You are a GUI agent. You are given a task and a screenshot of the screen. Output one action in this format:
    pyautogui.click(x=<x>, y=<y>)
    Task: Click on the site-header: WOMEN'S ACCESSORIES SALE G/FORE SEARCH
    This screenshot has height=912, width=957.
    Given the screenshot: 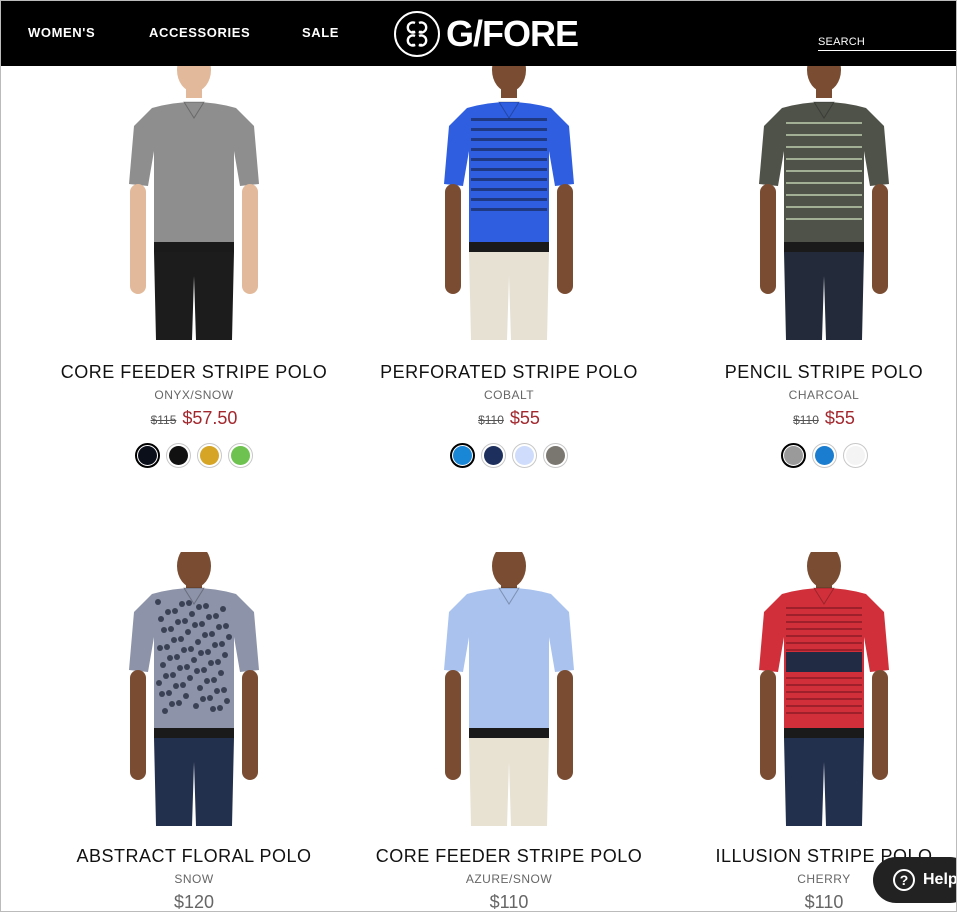 What is the action you would take?
    pyautogui.click(x=478, y=33)
    